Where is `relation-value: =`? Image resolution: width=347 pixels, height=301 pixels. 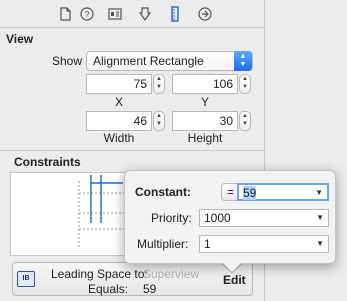 relation-value: = is located at coordinates (231, 192).